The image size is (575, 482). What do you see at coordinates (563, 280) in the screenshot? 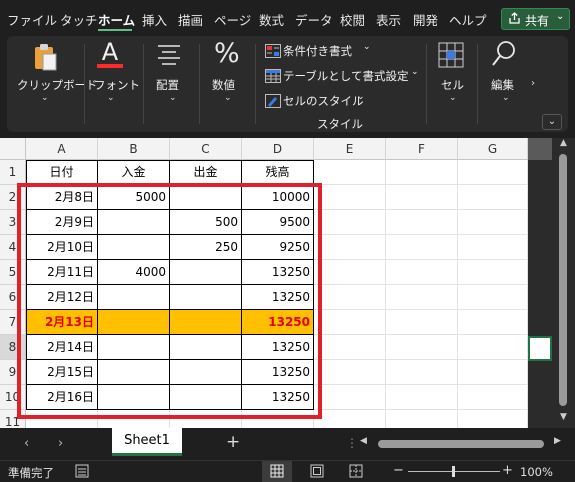
I see `vertical-scroll-thumb` at bounding box center [563, 280].